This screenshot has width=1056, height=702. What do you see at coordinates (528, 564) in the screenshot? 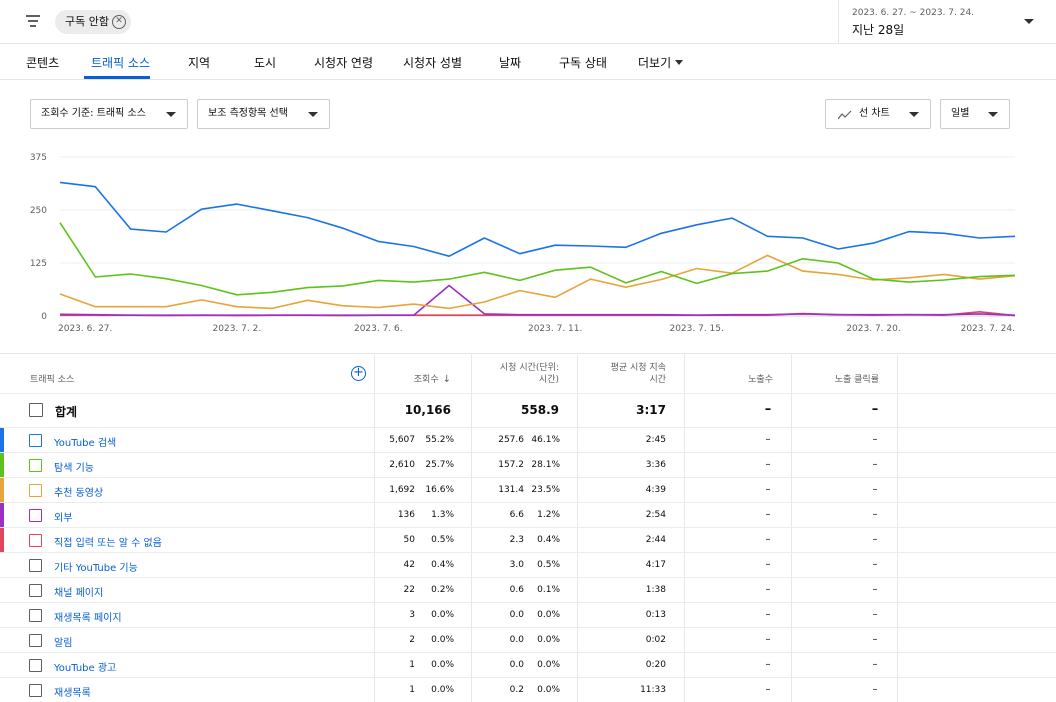
I see `table-row: 기타 YouTube 기능 42 0.4% 3.0 0.5% 4:17 – –` at bounding box center [528, 564].